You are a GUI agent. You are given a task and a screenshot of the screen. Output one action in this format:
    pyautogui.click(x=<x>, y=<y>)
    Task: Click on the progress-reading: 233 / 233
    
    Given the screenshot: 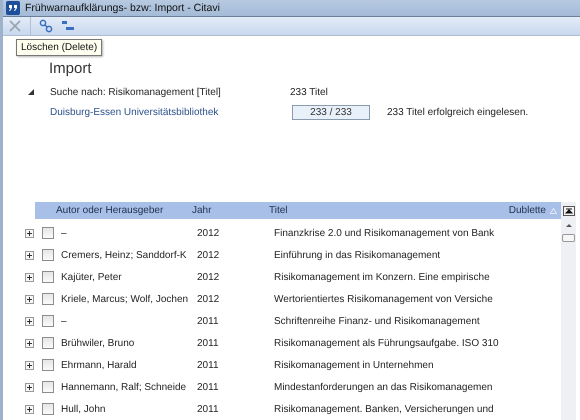 What is the action you would take?
    pyautogui.click(x=331, y=112)
    